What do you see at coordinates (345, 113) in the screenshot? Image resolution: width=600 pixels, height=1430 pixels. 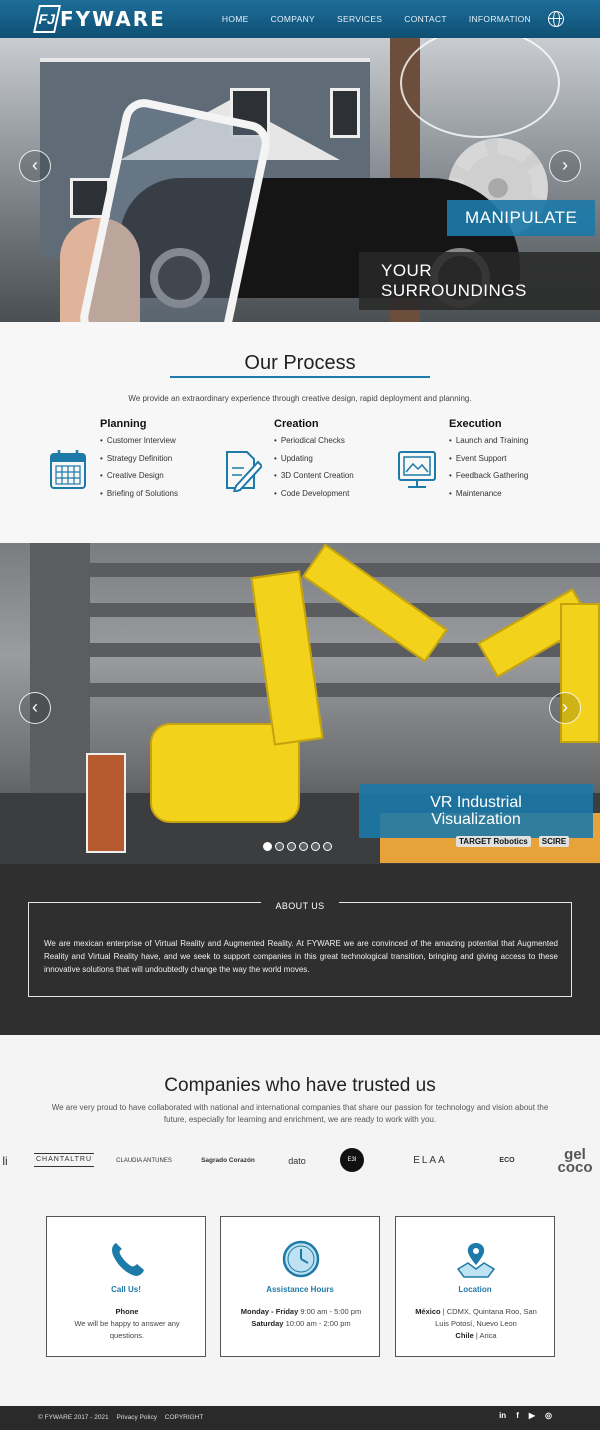 I see `house-window` at bounding box center [345, 113].